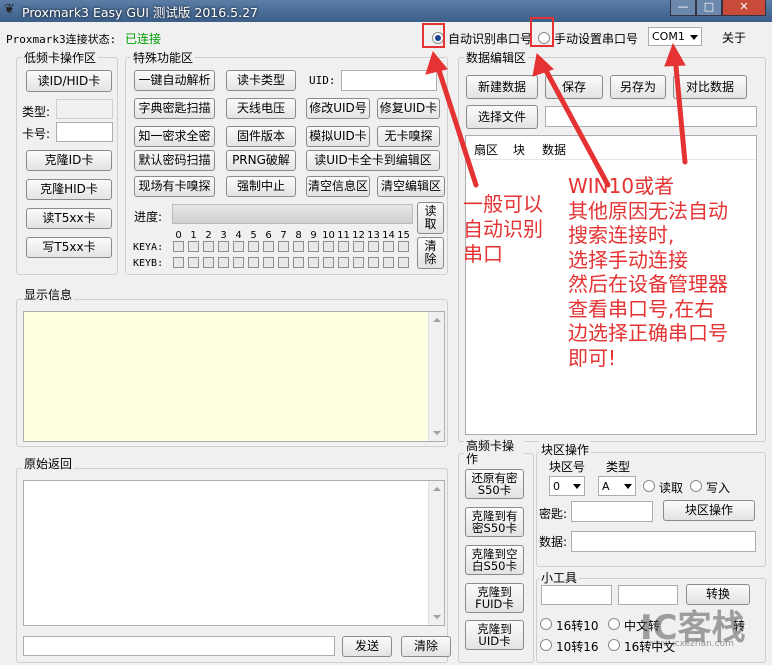  I want to click on note-manual-line-7: 边选择正确串口号, so click(648, 333).